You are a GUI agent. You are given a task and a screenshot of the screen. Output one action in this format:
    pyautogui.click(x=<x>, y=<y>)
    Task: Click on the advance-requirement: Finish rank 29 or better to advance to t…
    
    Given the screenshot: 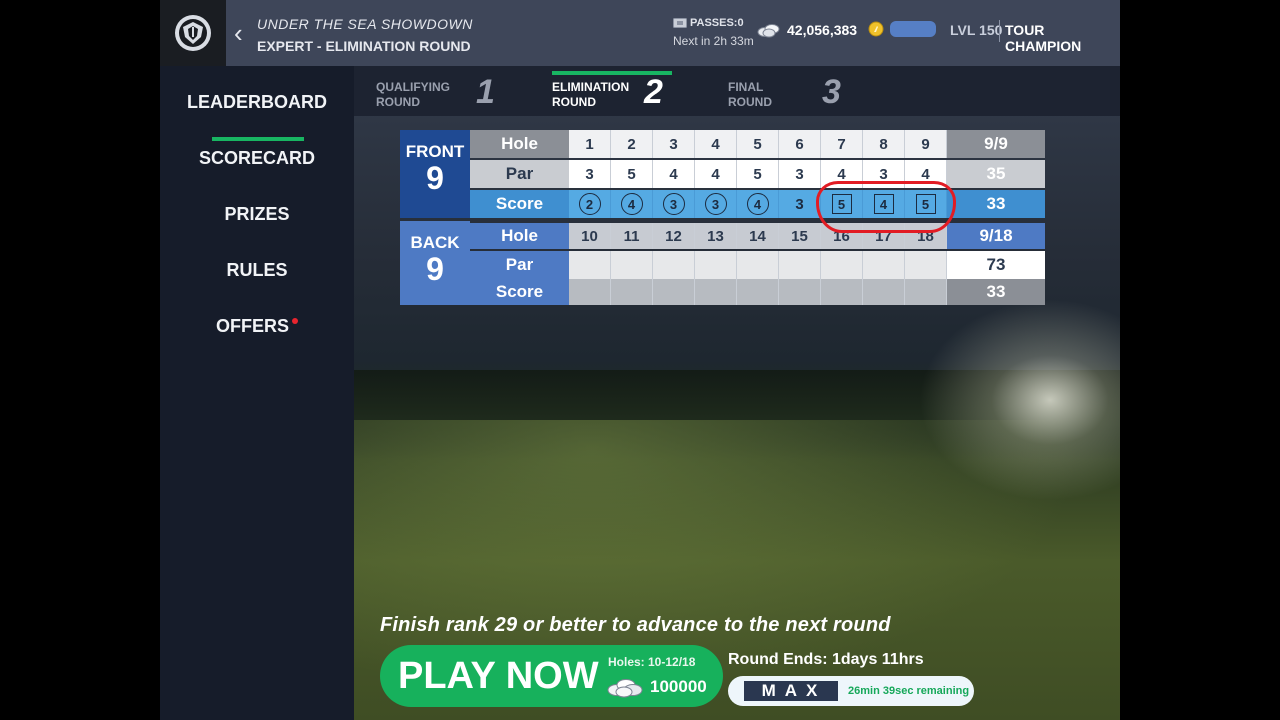 What is the action you would take?
    pyautogui.click(x=635, y=625)
    